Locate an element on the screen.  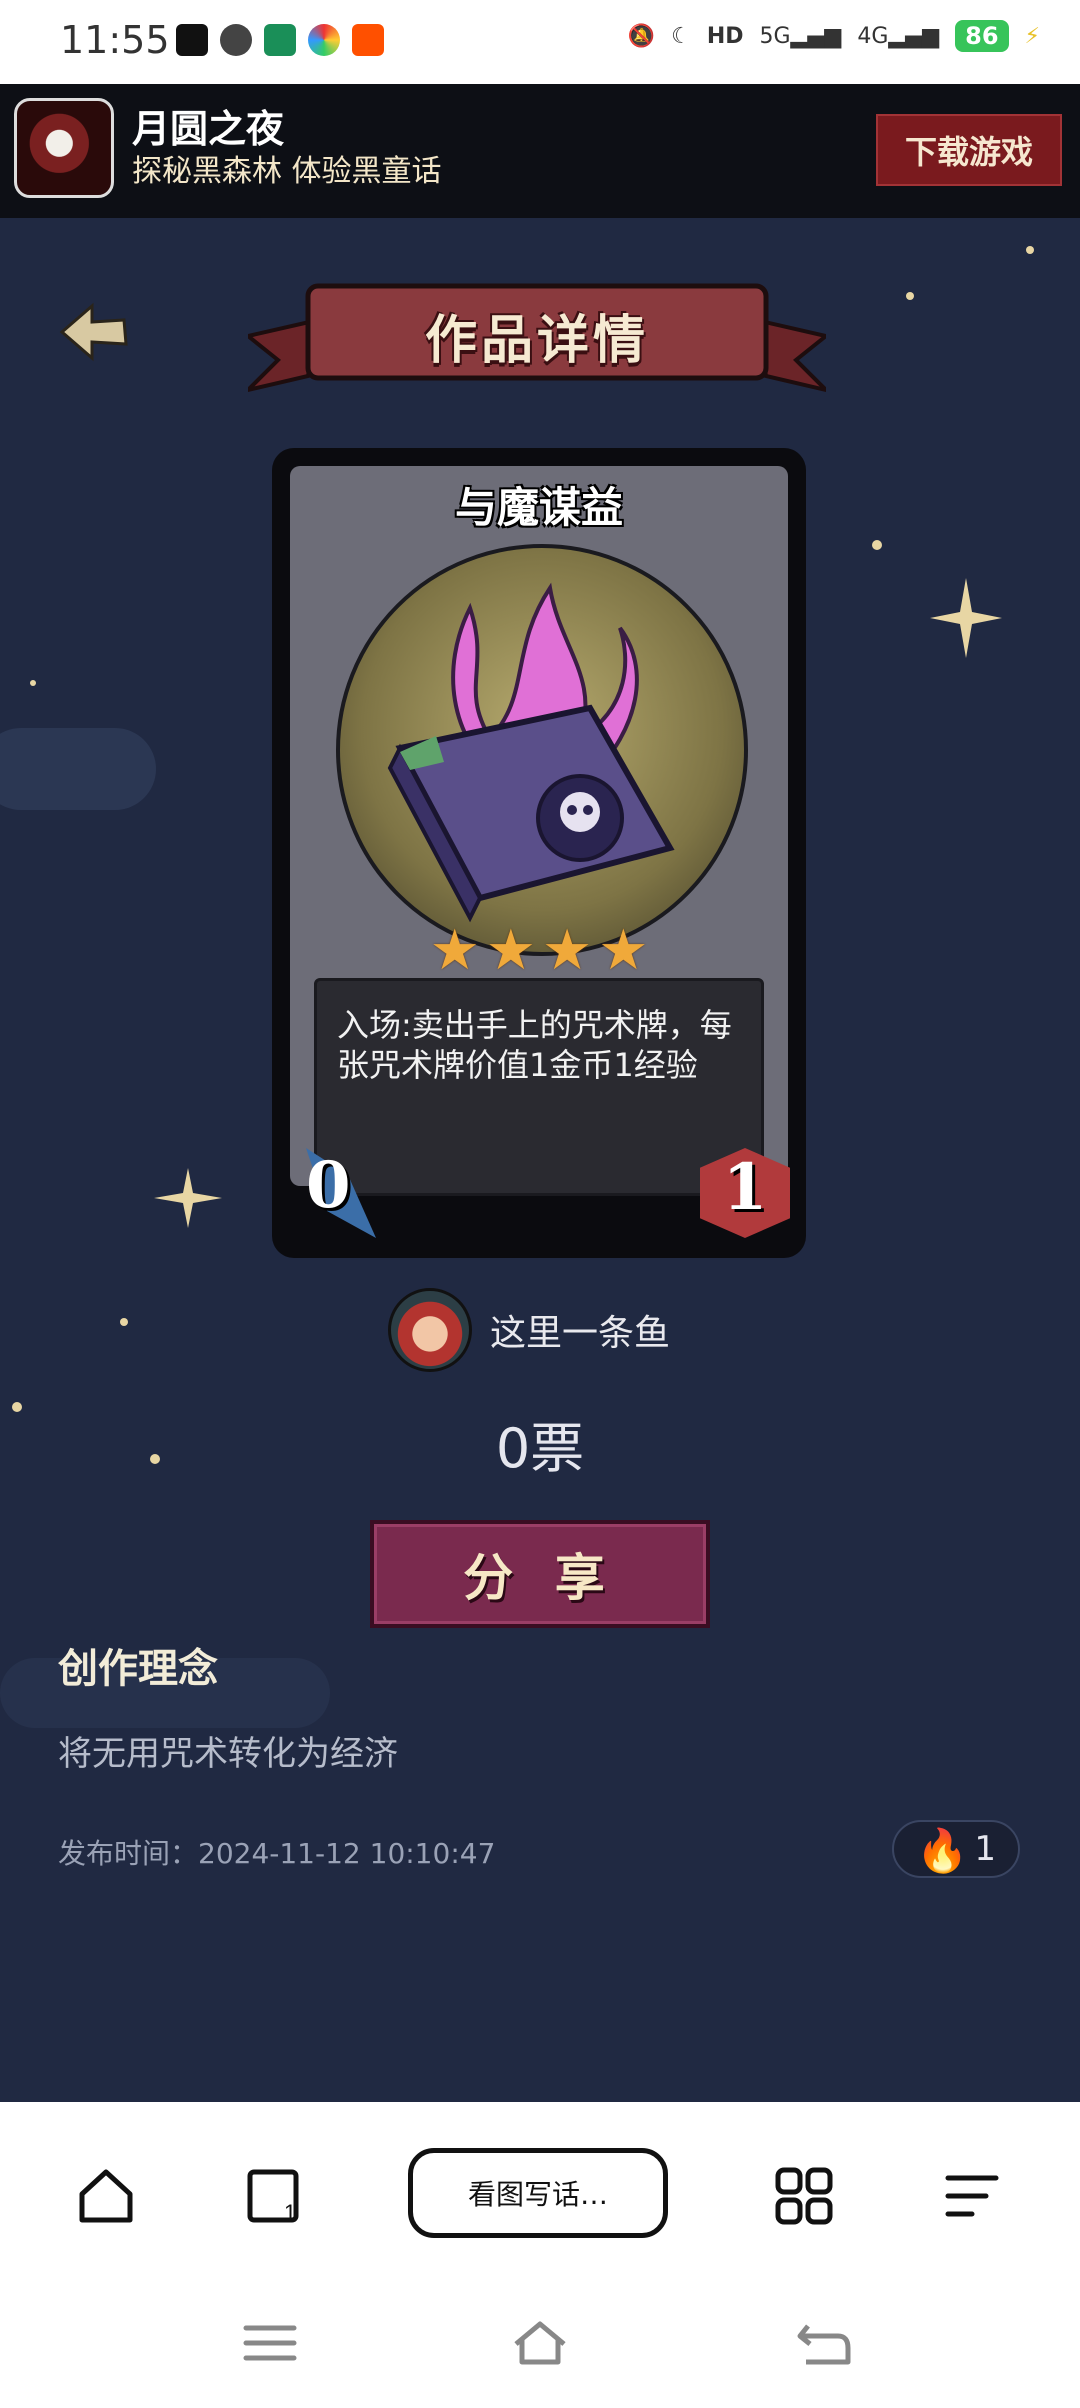
status-right: 🔕 ☾ HD 5G▂▄▆ 4G▂▄▆ 86 ⚡ is located at coordinates (834, 36).